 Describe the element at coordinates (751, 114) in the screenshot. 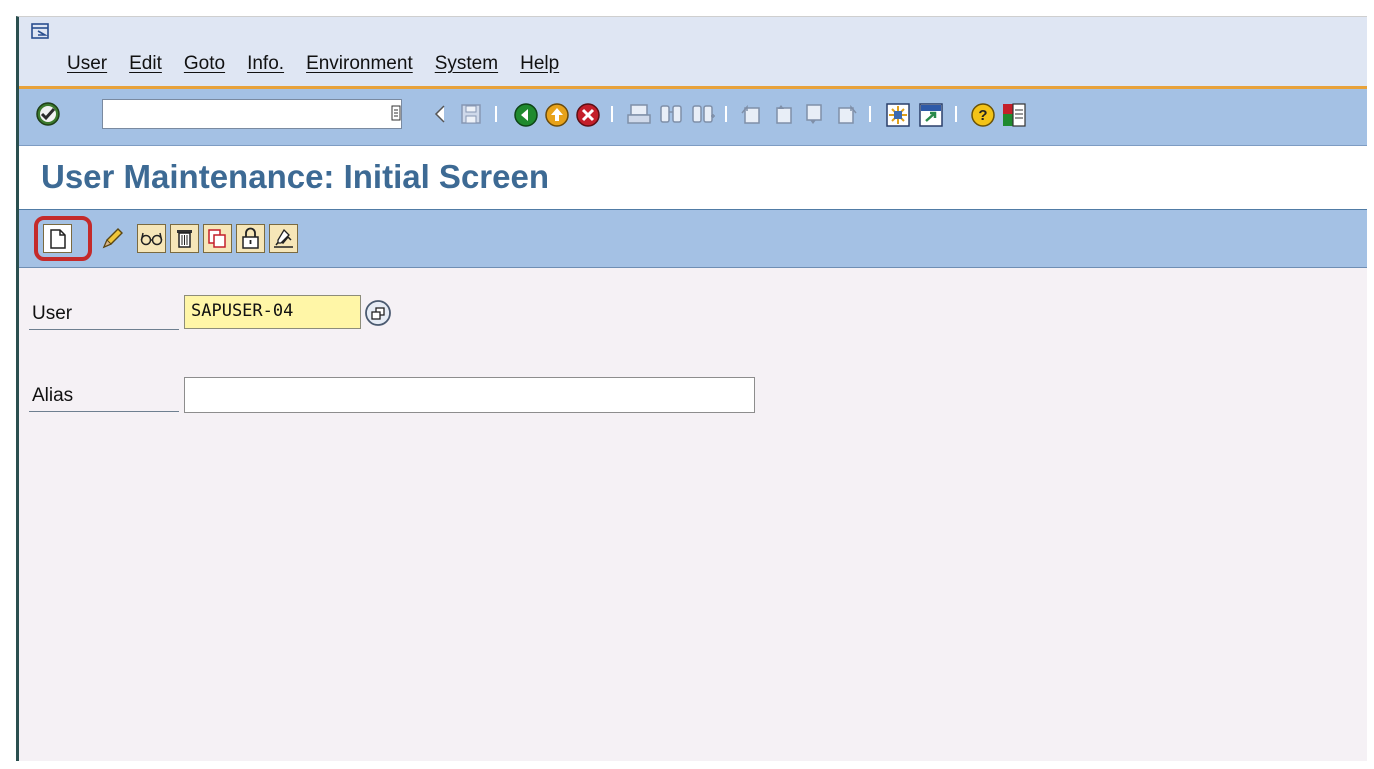

I see `first-page-icon` at that location.